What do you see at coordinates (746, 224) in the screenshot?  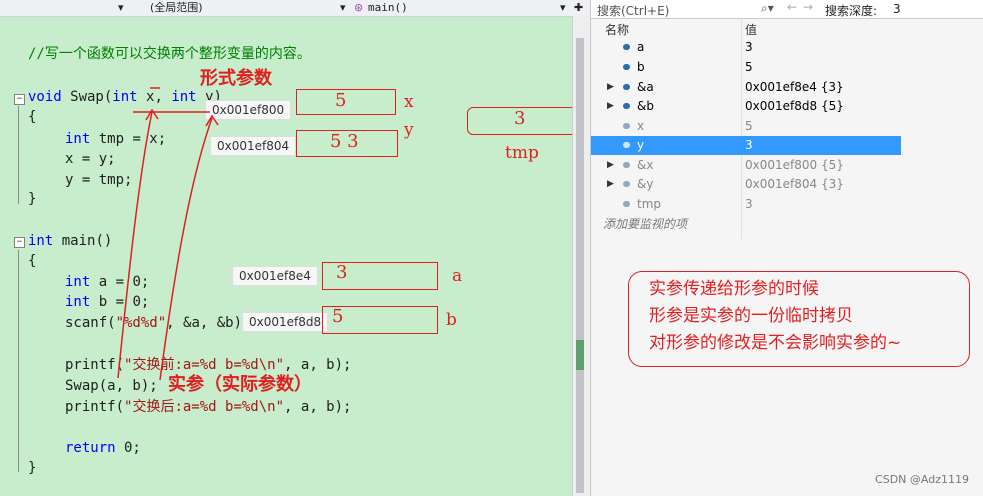 I see `add-watch-item: 添加要监视的项` at bounding box center [746, 224].